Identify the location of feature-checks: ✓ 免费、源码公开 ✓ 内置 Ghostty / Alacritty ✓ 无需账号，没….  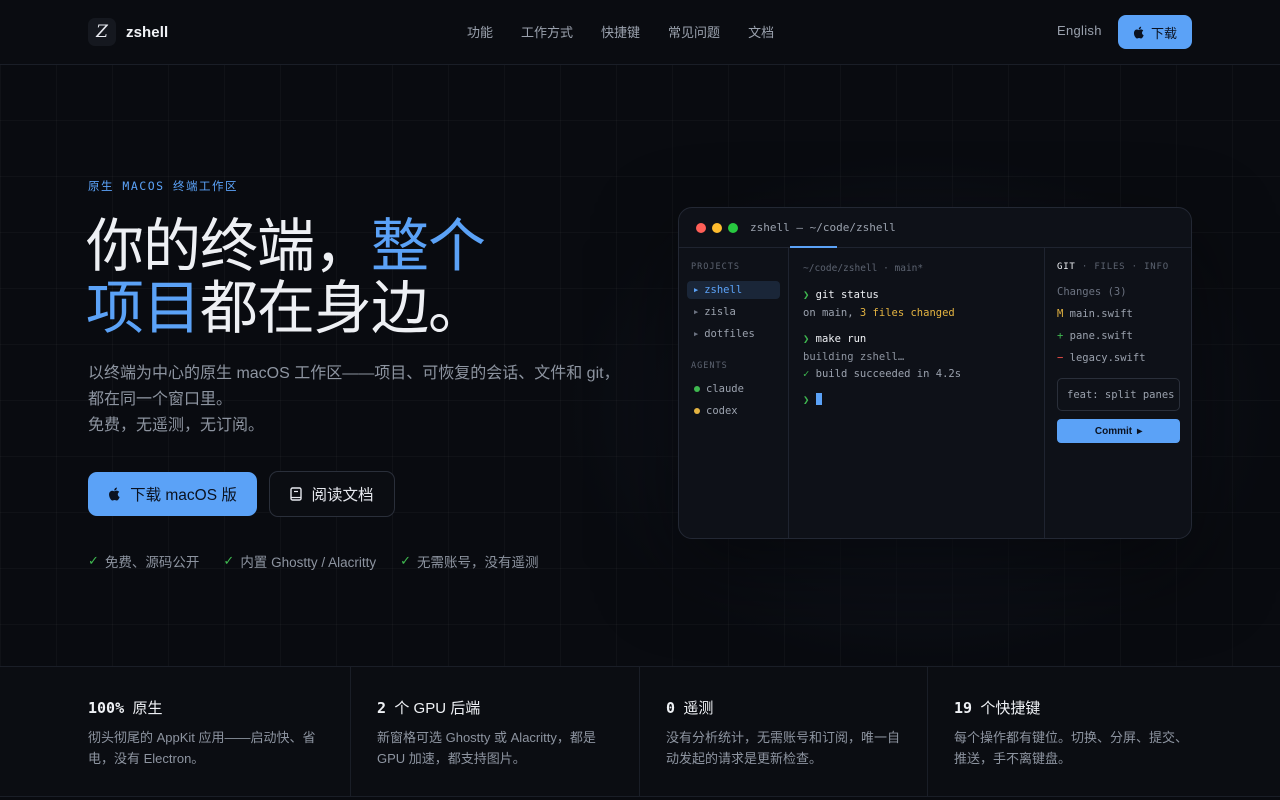
(313, 561).